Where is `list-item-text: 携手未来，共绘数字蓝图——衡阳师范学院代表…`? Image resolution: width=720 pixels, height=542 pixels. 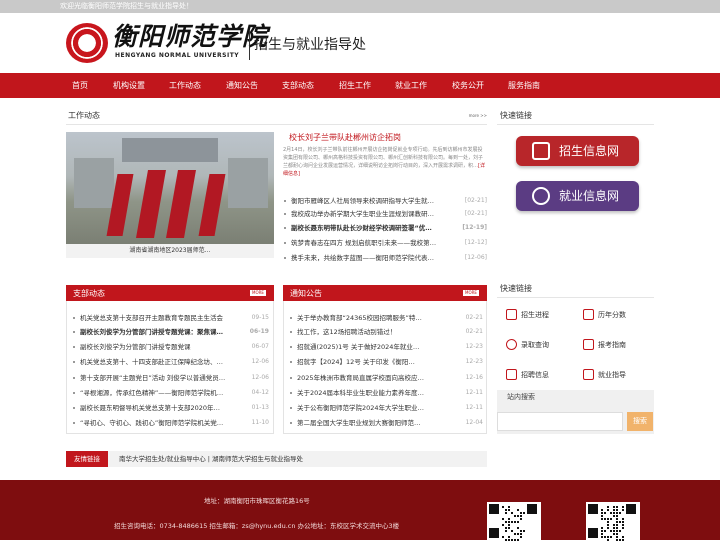
list-item-text: 携手未来，共绘数字蓝图——衡阳师范学院代表… is located at coordinates (375, 258).